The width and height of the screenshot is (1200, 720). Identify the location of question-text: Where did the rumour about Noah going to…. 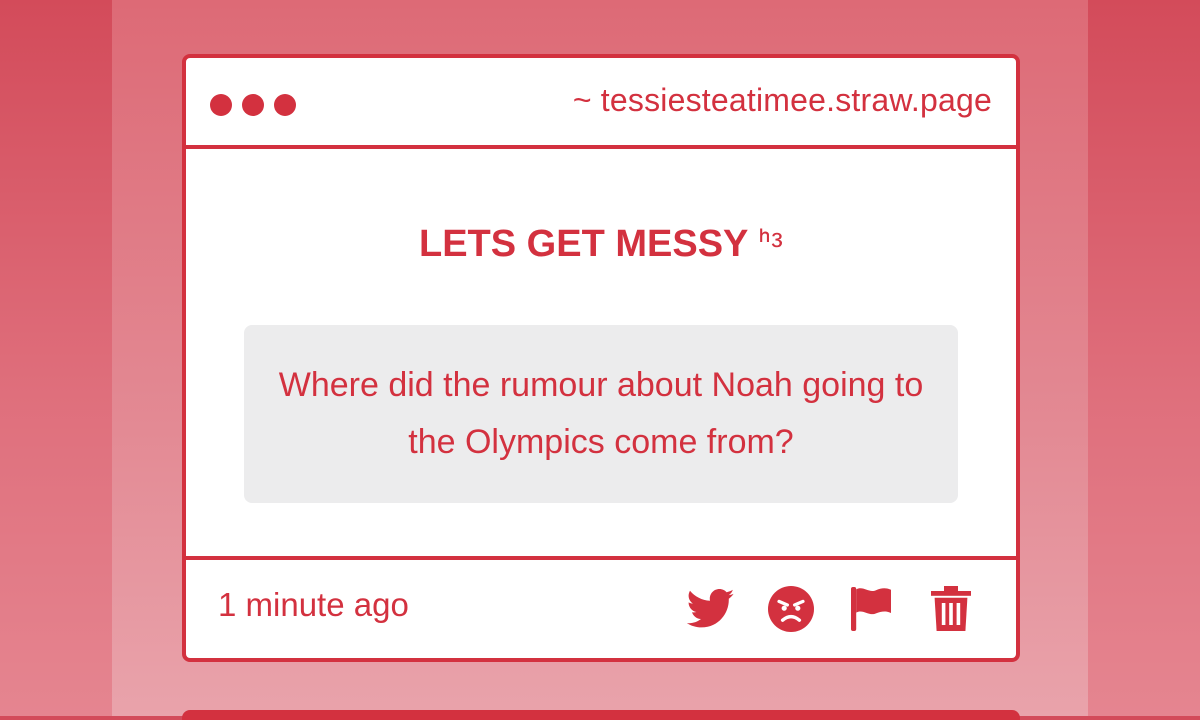
(601, 413).